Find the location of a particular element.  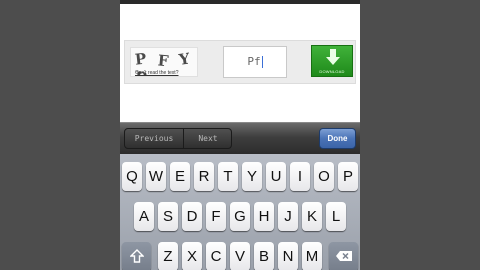

key-u: U is located at coordinates (276, 176).